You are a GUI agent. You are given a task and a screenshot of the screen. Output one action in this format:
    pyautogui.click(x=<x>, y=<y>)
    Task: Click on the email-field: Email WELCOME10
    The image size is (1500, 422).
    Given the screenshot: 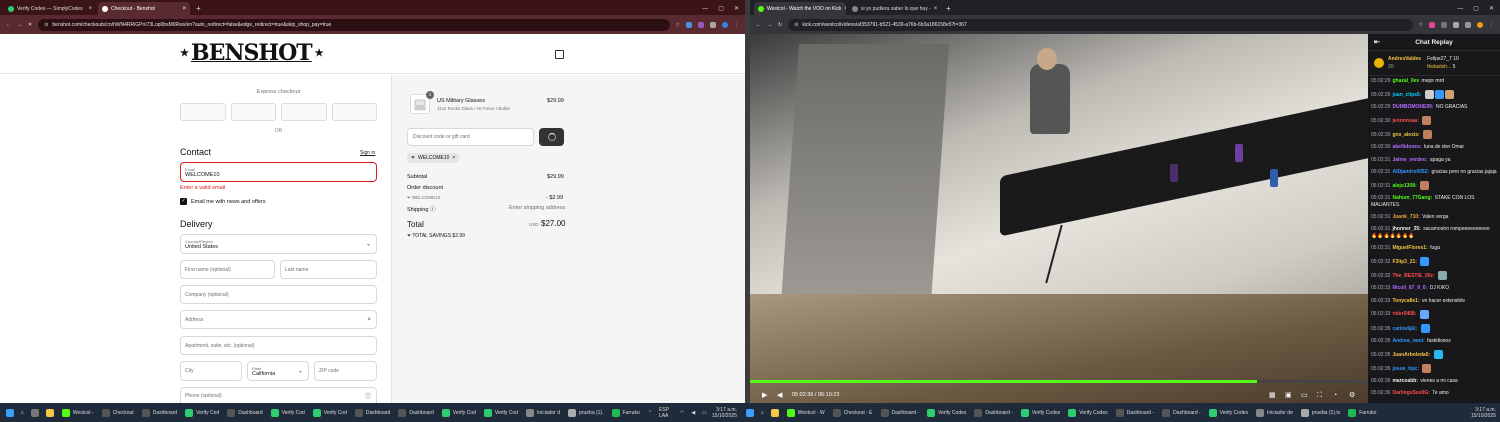 What is the action you would take?
    pyautogui.click(x=278, y=172)
    